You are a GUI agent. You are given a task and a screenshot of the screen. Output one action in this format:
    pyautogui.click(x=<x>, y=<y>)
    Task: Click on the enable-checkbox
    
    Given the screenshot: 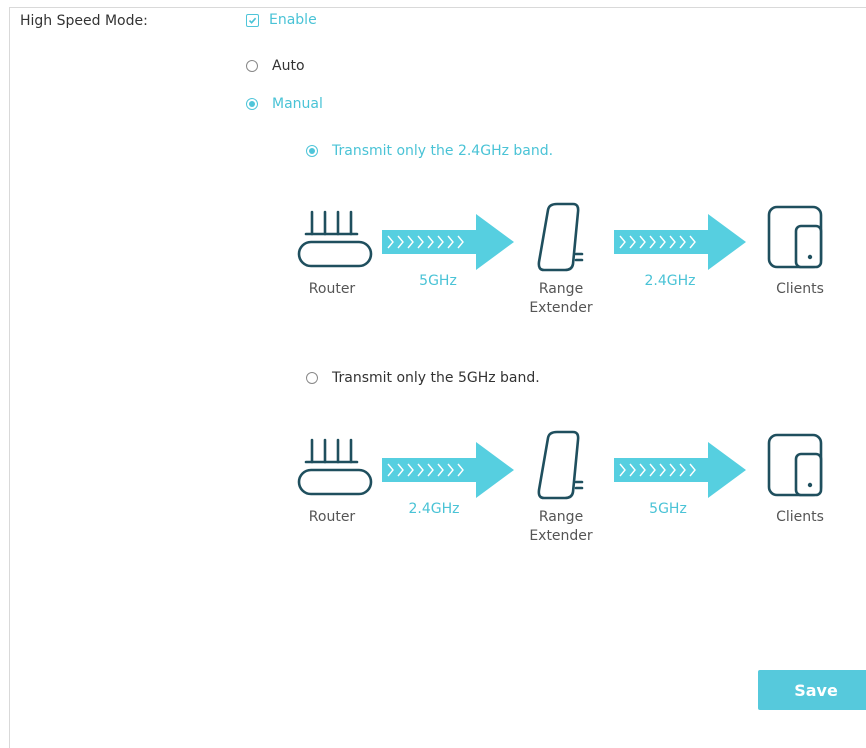 What is the action you would take?
    pyautogui.click(x=252, y=20)
    